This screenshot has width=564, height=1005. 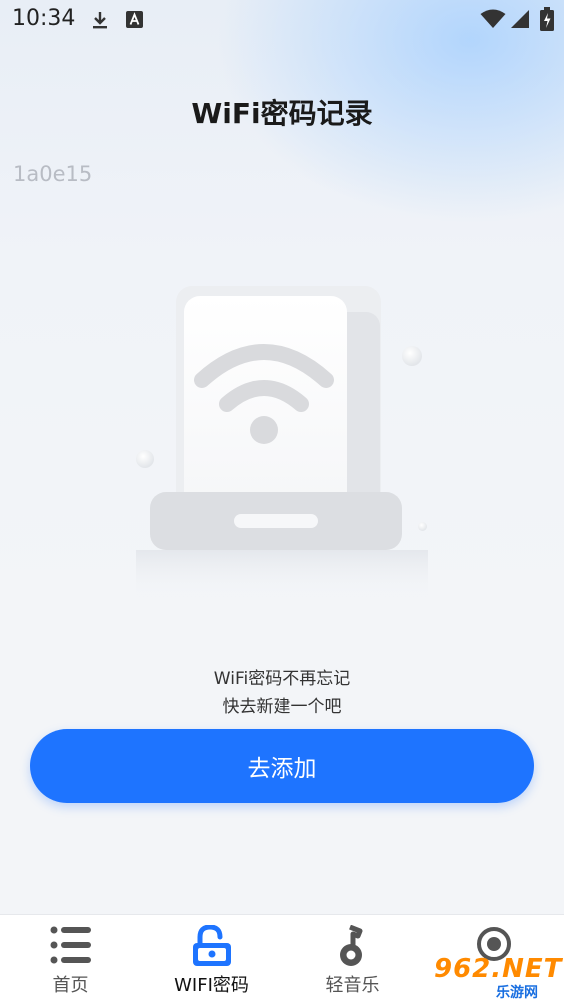 What do you see at coordinates (211, 945) in the screenshot?
I see `unlock-icon` at bounding box center [211, 945].